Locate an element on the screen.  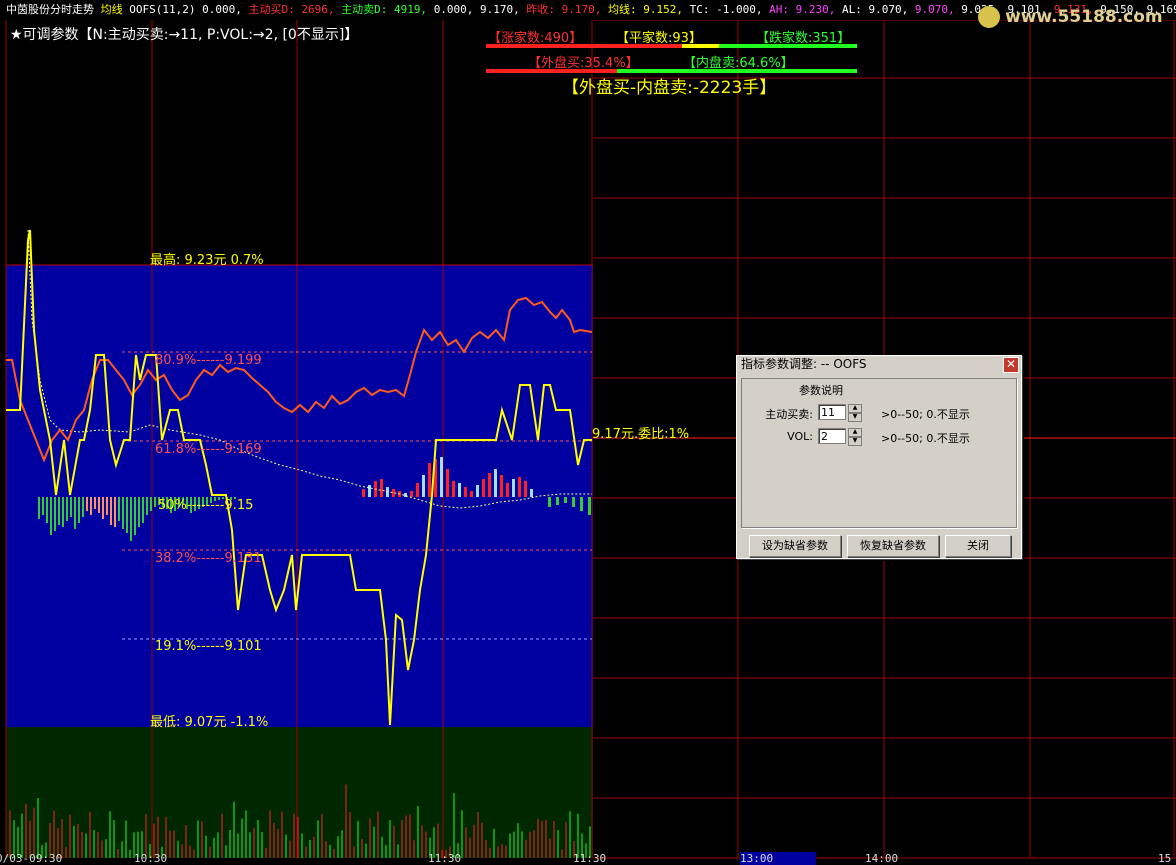
vol-stepper: ▲ ▼ is located at coordinates (855, 437).